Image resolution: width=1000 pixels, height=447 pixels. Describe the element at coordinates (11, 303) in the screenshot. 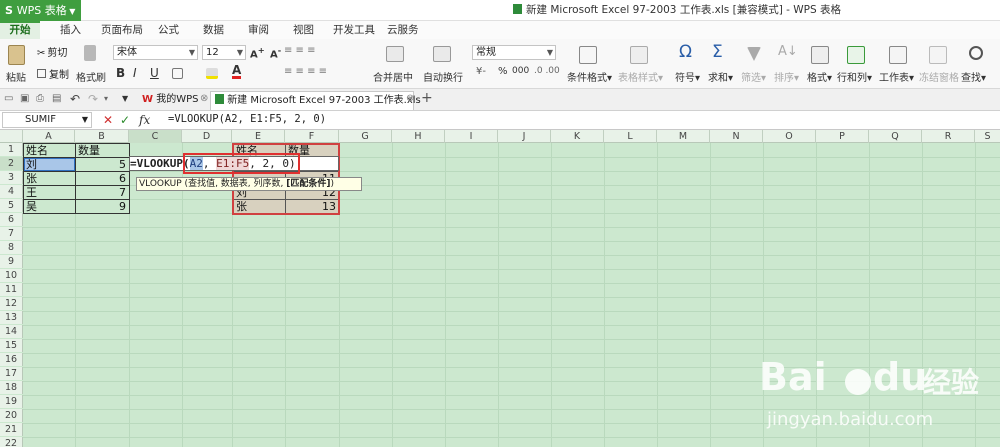

I see `row-header: 12` at that location.